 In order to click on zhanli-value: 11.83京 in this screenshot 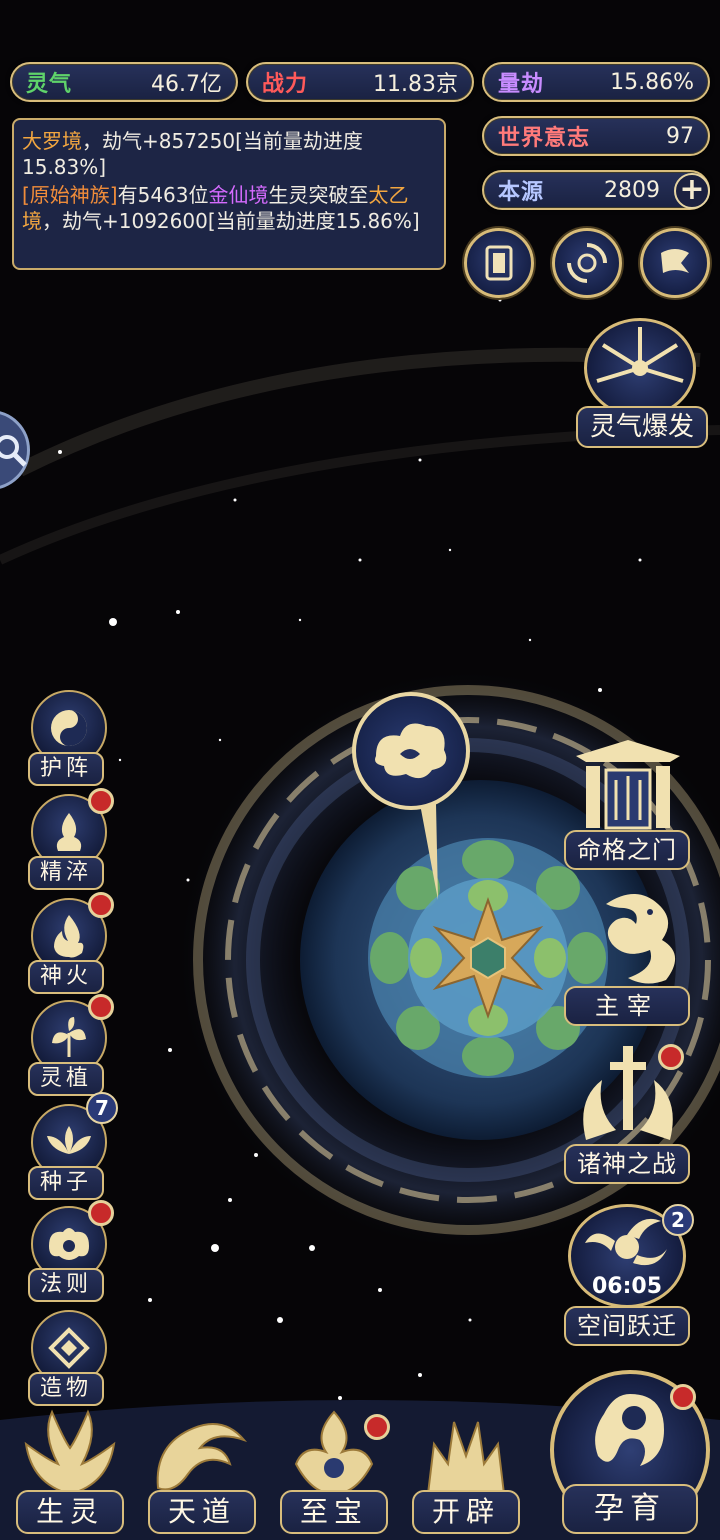, I will do `click(415, 84)`.